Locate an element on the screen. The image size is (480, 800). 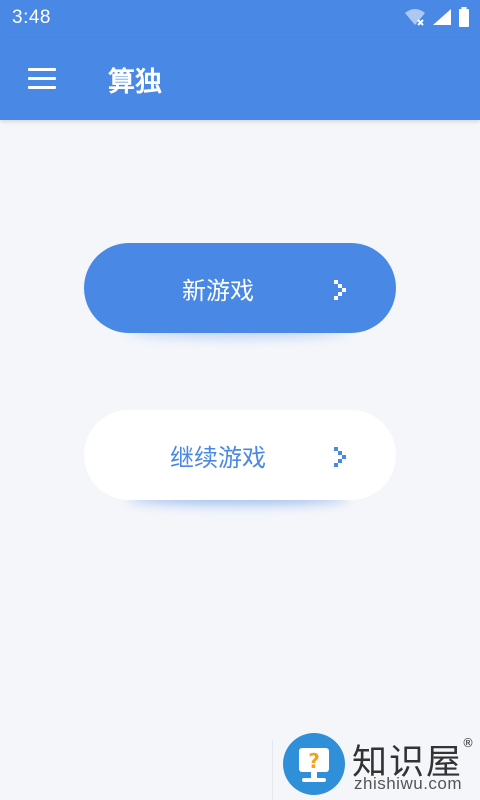
watermark-logo-icon: ? is located at coordinates (314, 764).